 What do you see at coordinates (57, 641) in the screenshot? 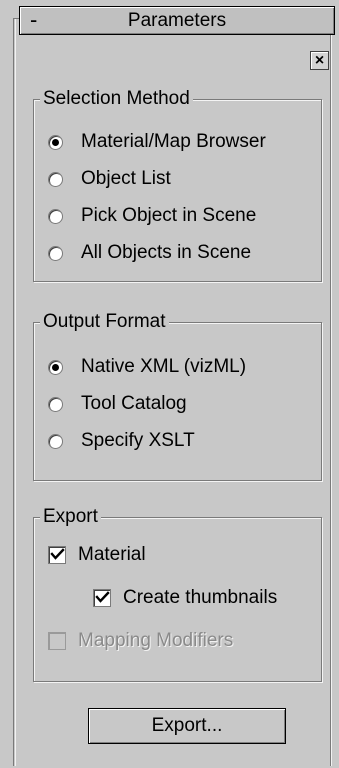
I see `checkbox-disabled` at bounding box center [57, 641].